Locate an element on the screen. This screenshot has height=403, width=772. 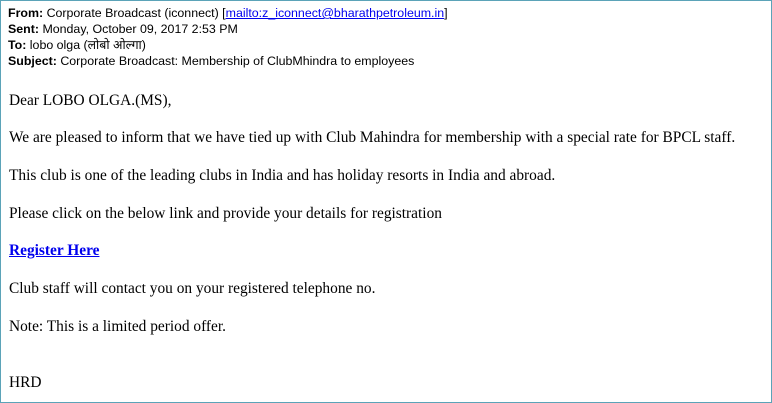
from-value: Corporate Broadcast (iconnect) [ is located at coordinates (136, 13).